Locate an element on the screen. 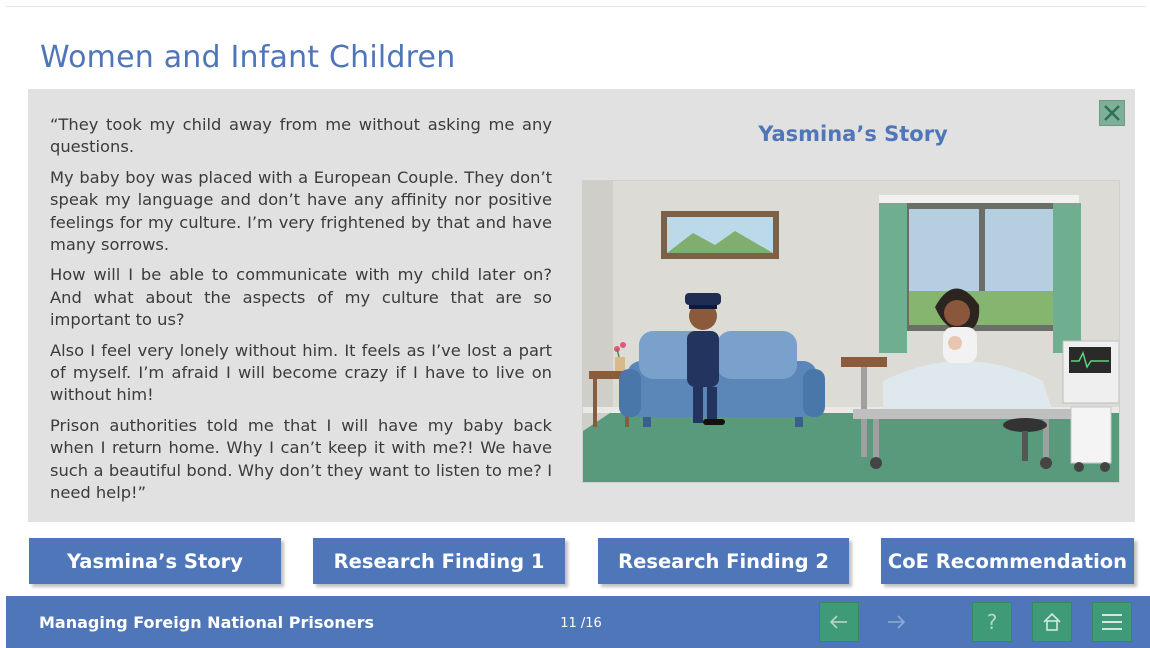 Image resolution: width=1150 pixels, height=648 pixels. next-button is located at coordinates (896, 622).